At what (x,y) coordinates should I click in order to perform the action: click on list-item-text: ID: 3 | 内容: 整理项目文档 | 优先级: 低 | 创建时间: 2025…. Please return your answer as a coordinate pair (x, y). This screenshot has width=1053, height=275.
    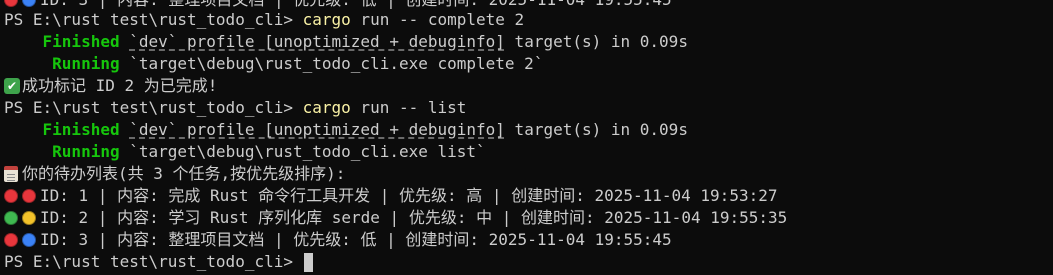
    Looking at the image, I should click on (356, 239).